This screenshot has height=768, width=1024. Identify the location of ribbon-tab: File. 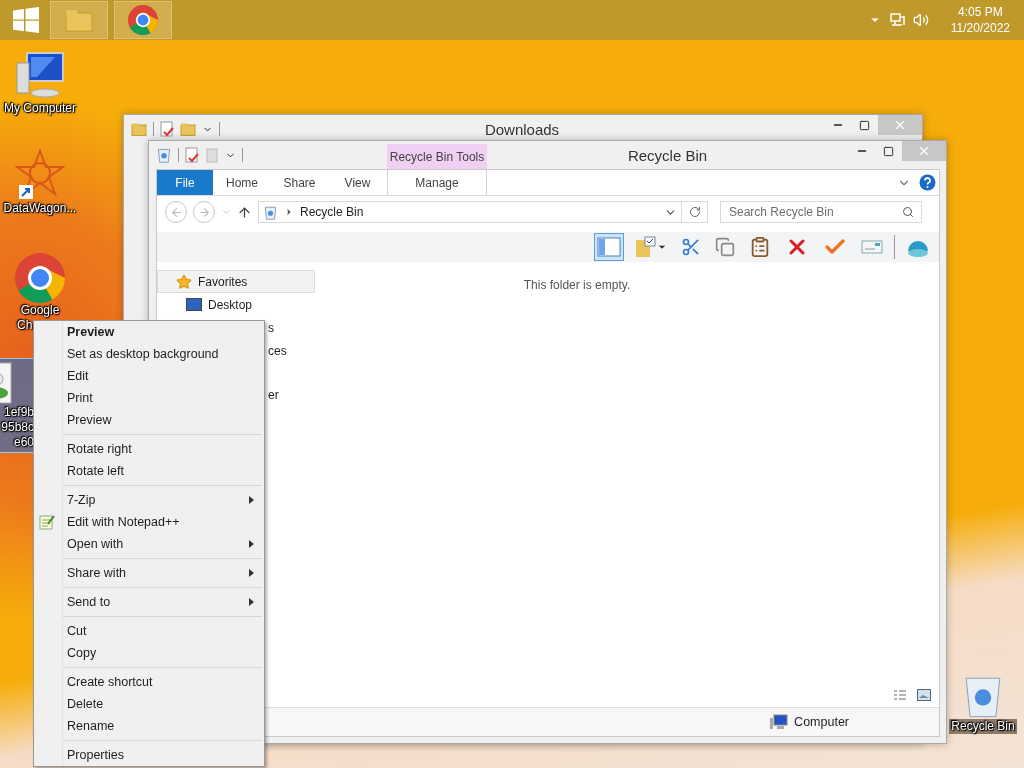
(185, 182).